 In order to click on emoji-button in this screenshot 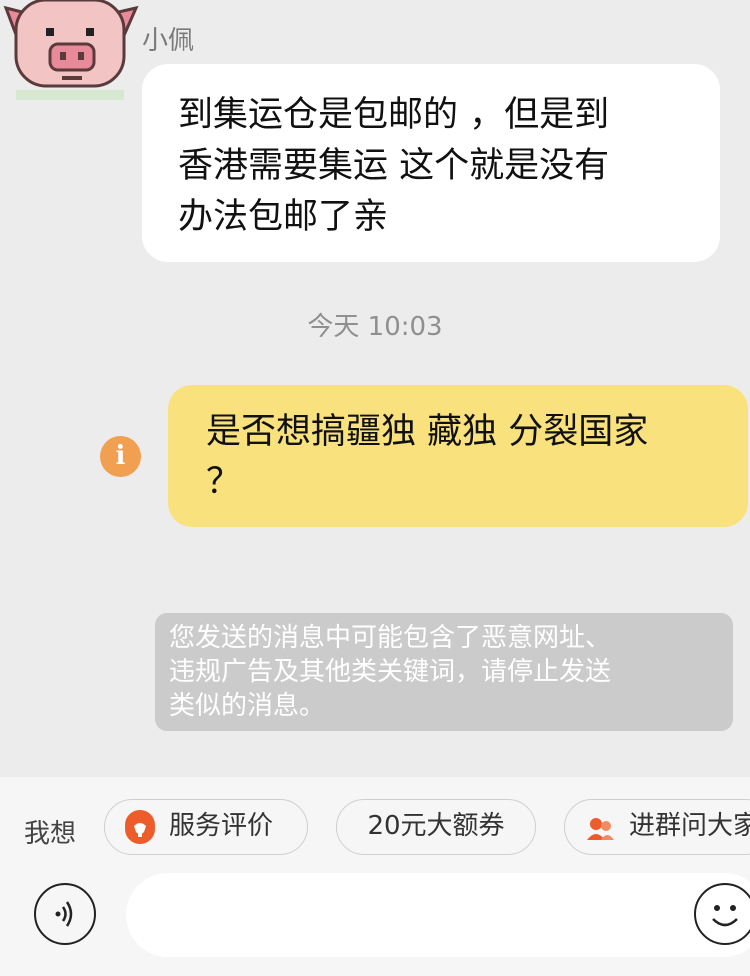, I will do `click(722, 914)`.